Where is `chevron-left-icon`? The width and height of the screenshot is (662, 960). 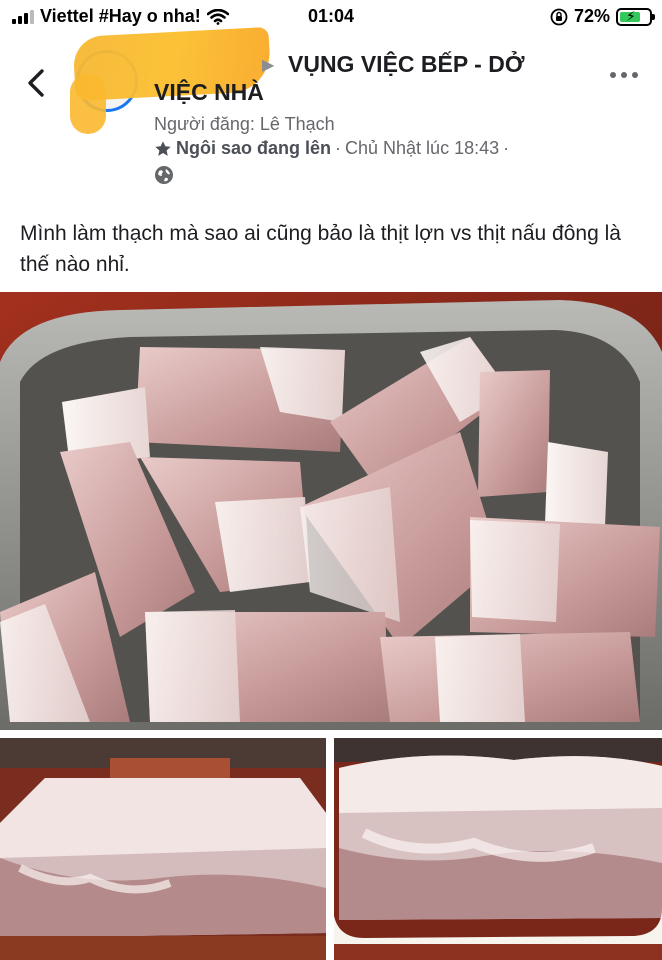 chevron-left-icon is located at coordinates (37, 83).